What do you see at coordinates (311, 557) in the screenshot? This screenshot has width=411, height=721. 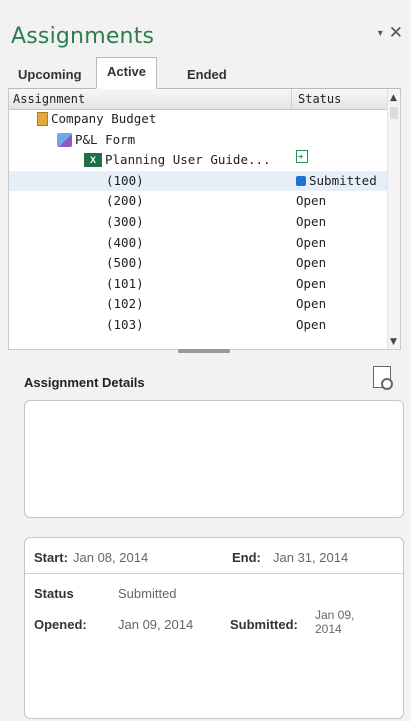 I see `end-value: Jan 31, 2014` at bounding box center [311, 557].